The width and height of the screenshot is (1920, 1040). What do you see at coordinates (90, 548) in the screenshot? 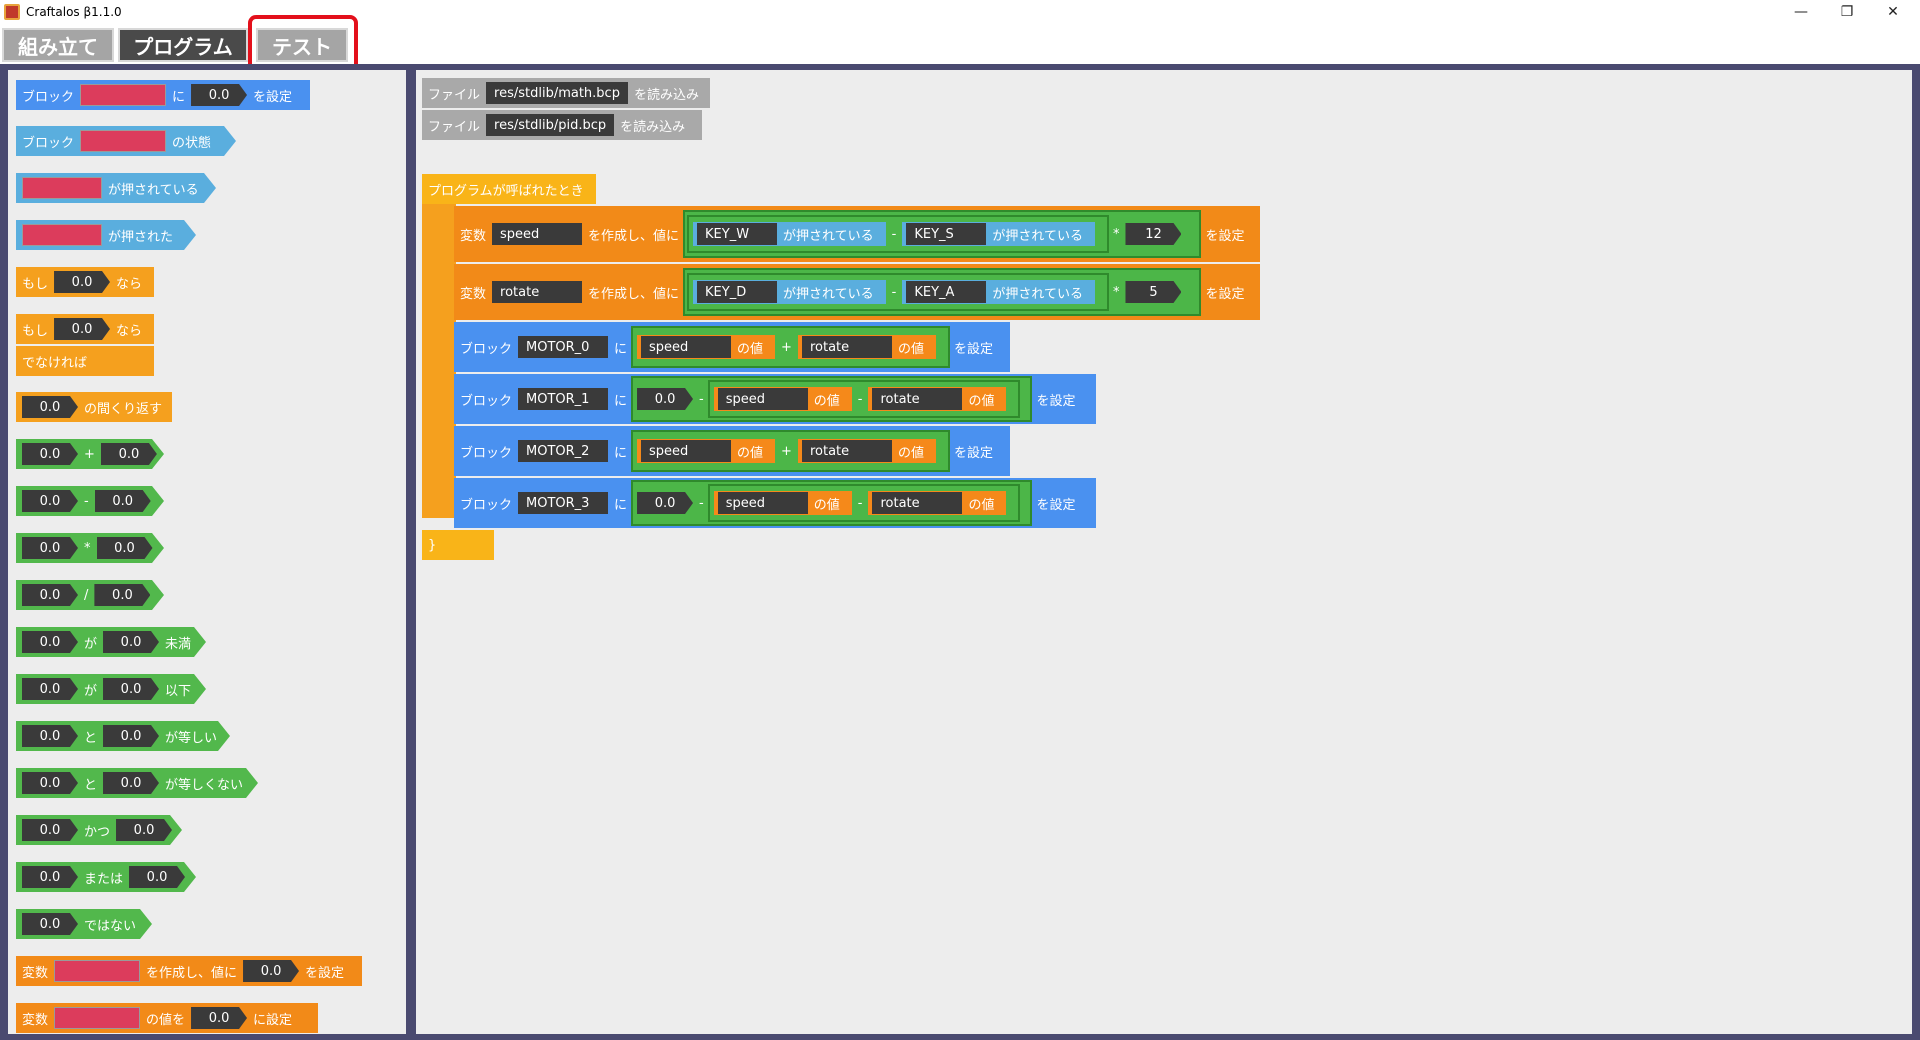
I see `palette-block-multiply: 0.0 * 0.0` at bounding box center [90, 548].